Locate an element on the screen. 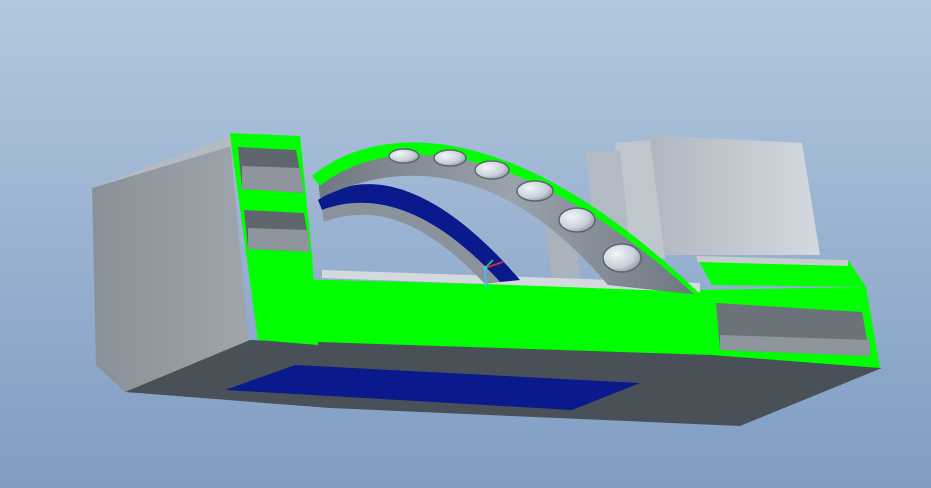 The width and height of the screenshot is (931, 488). left-post-lower-slot-inner is located at coordinates (279, 240).